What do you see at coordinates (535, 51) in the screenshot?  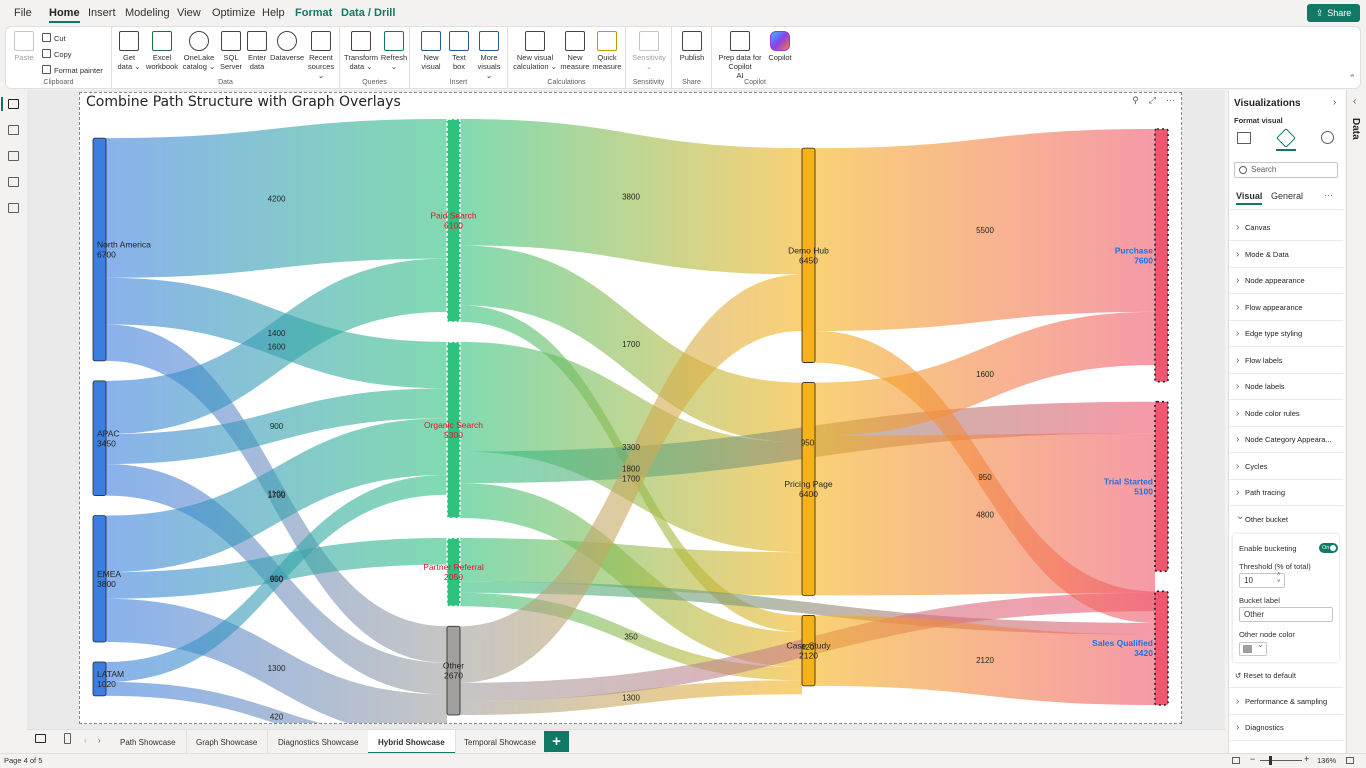 I see `new-visual-calculation-button: New visual calculation ⌄` at bounding box center [535, 51].